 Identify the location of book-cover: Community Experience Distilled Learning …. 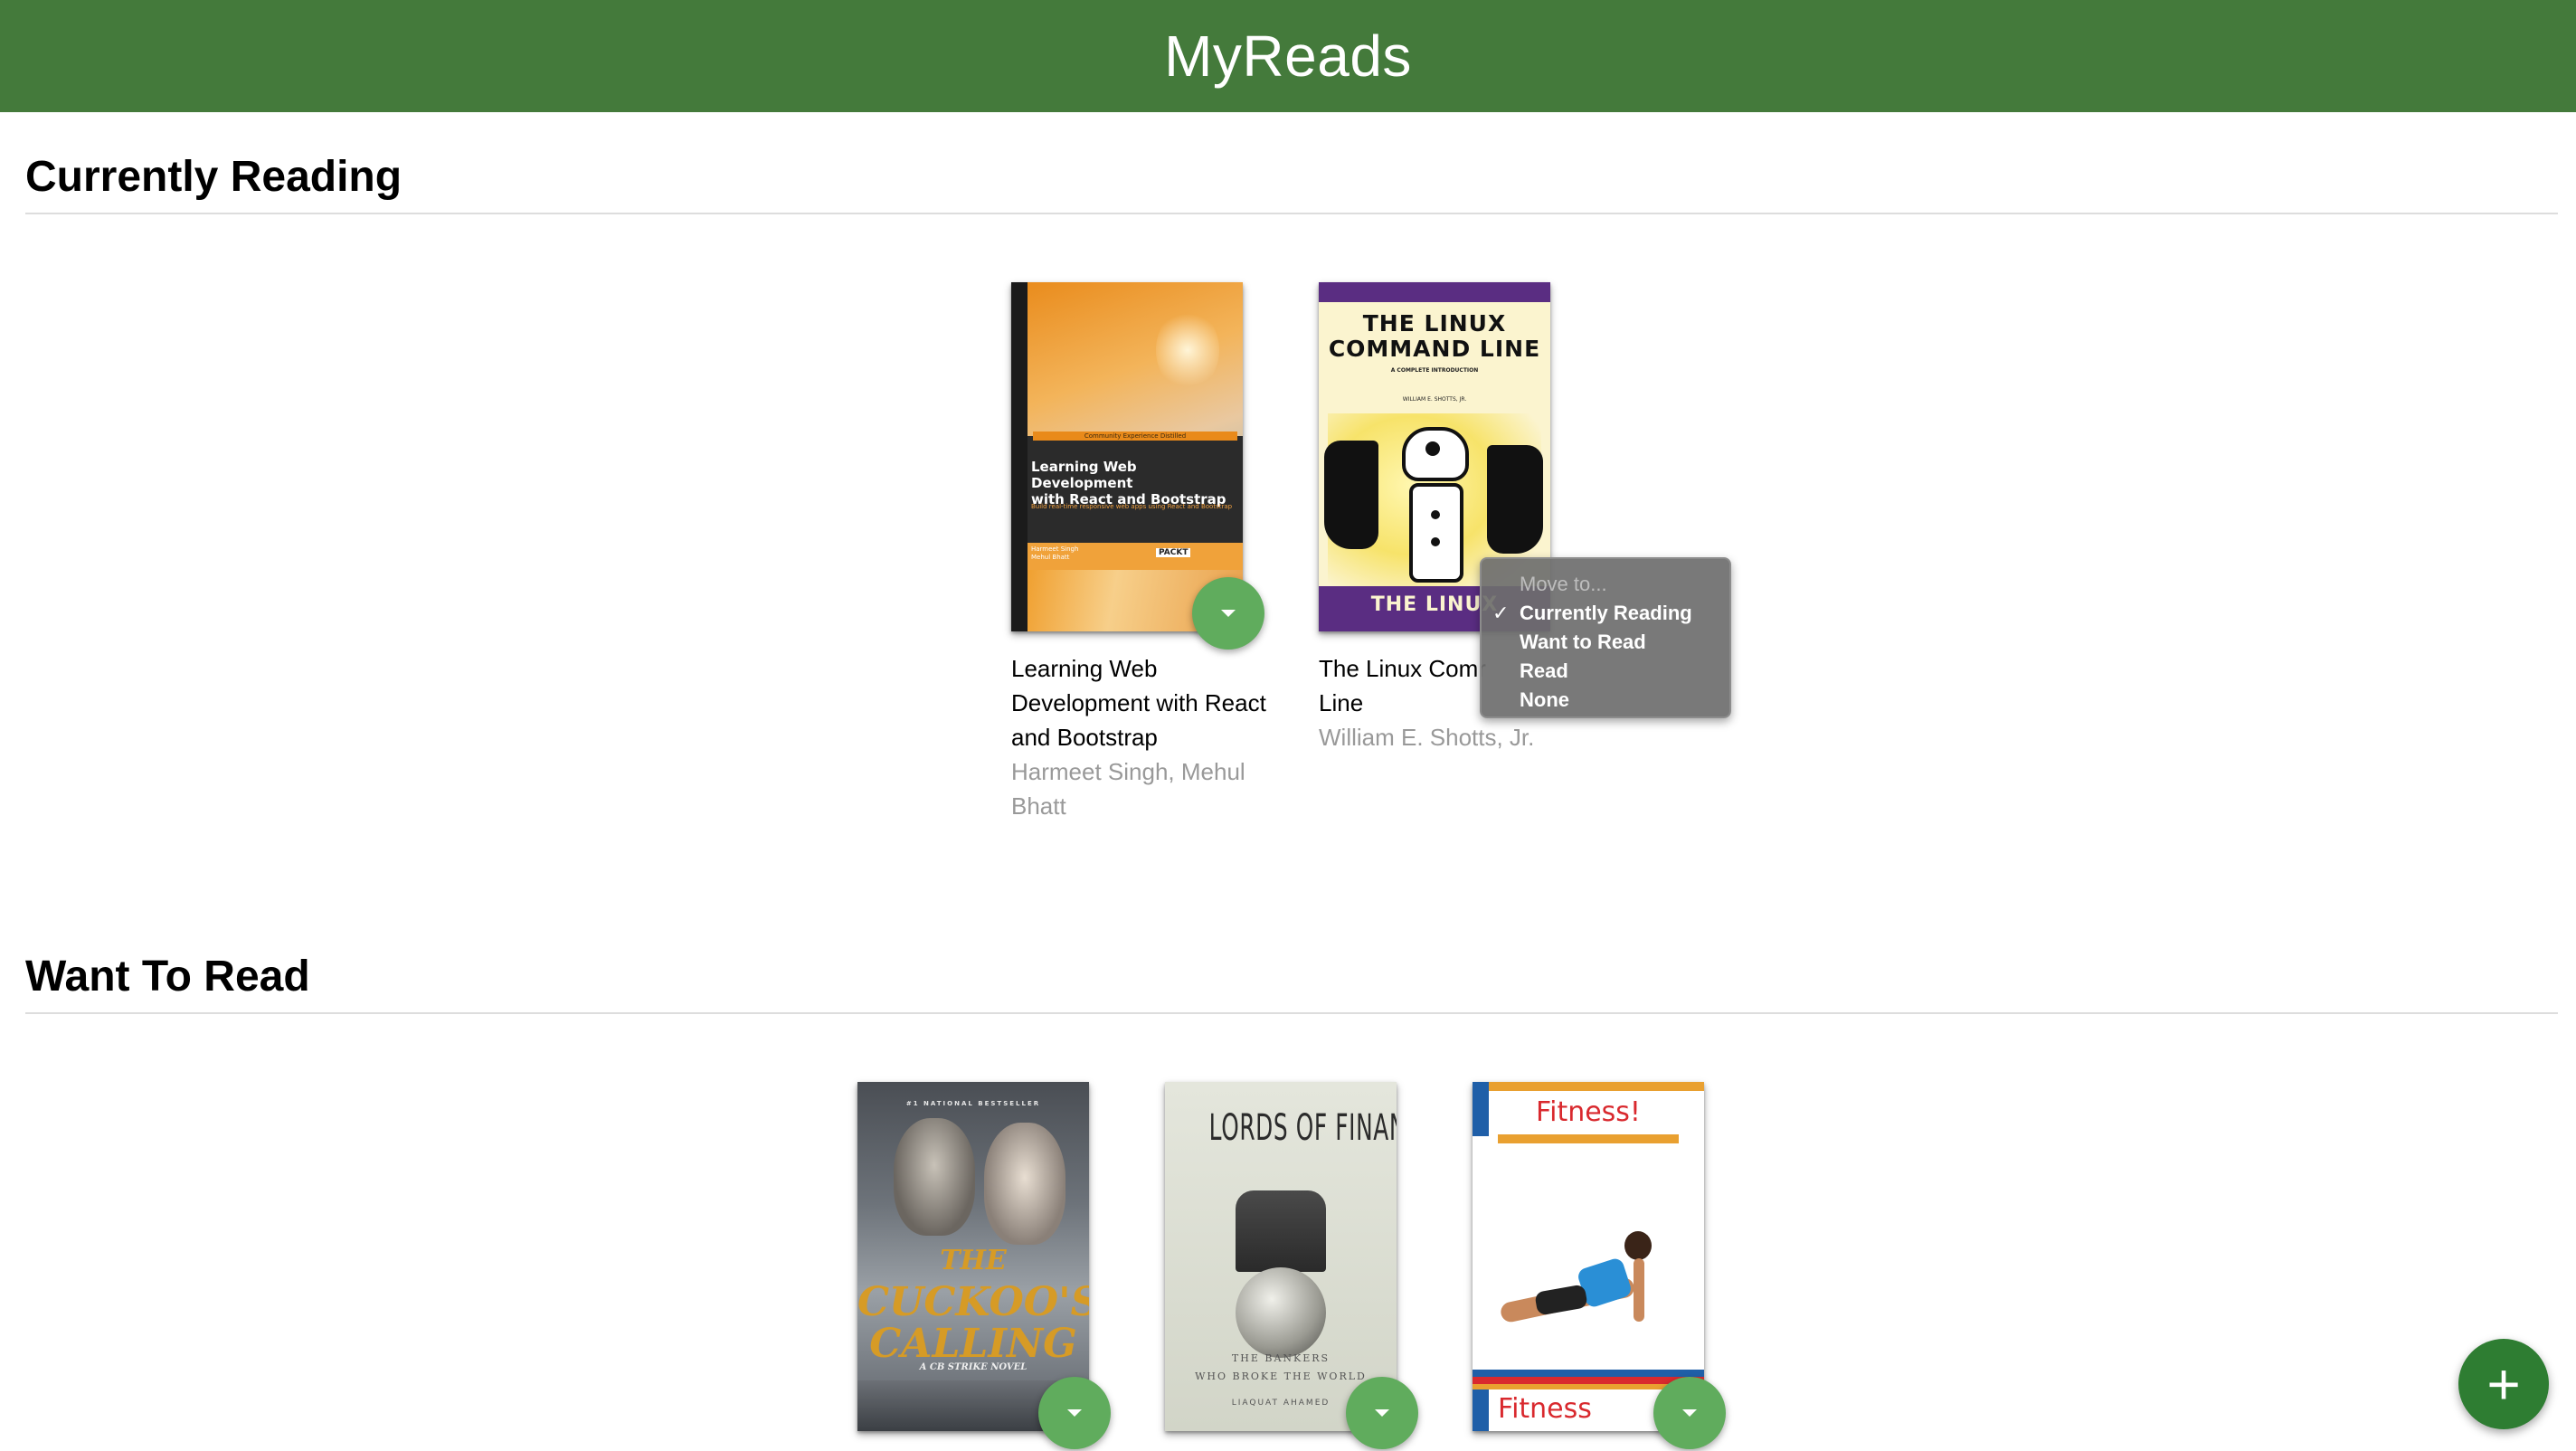
(1127, 456).